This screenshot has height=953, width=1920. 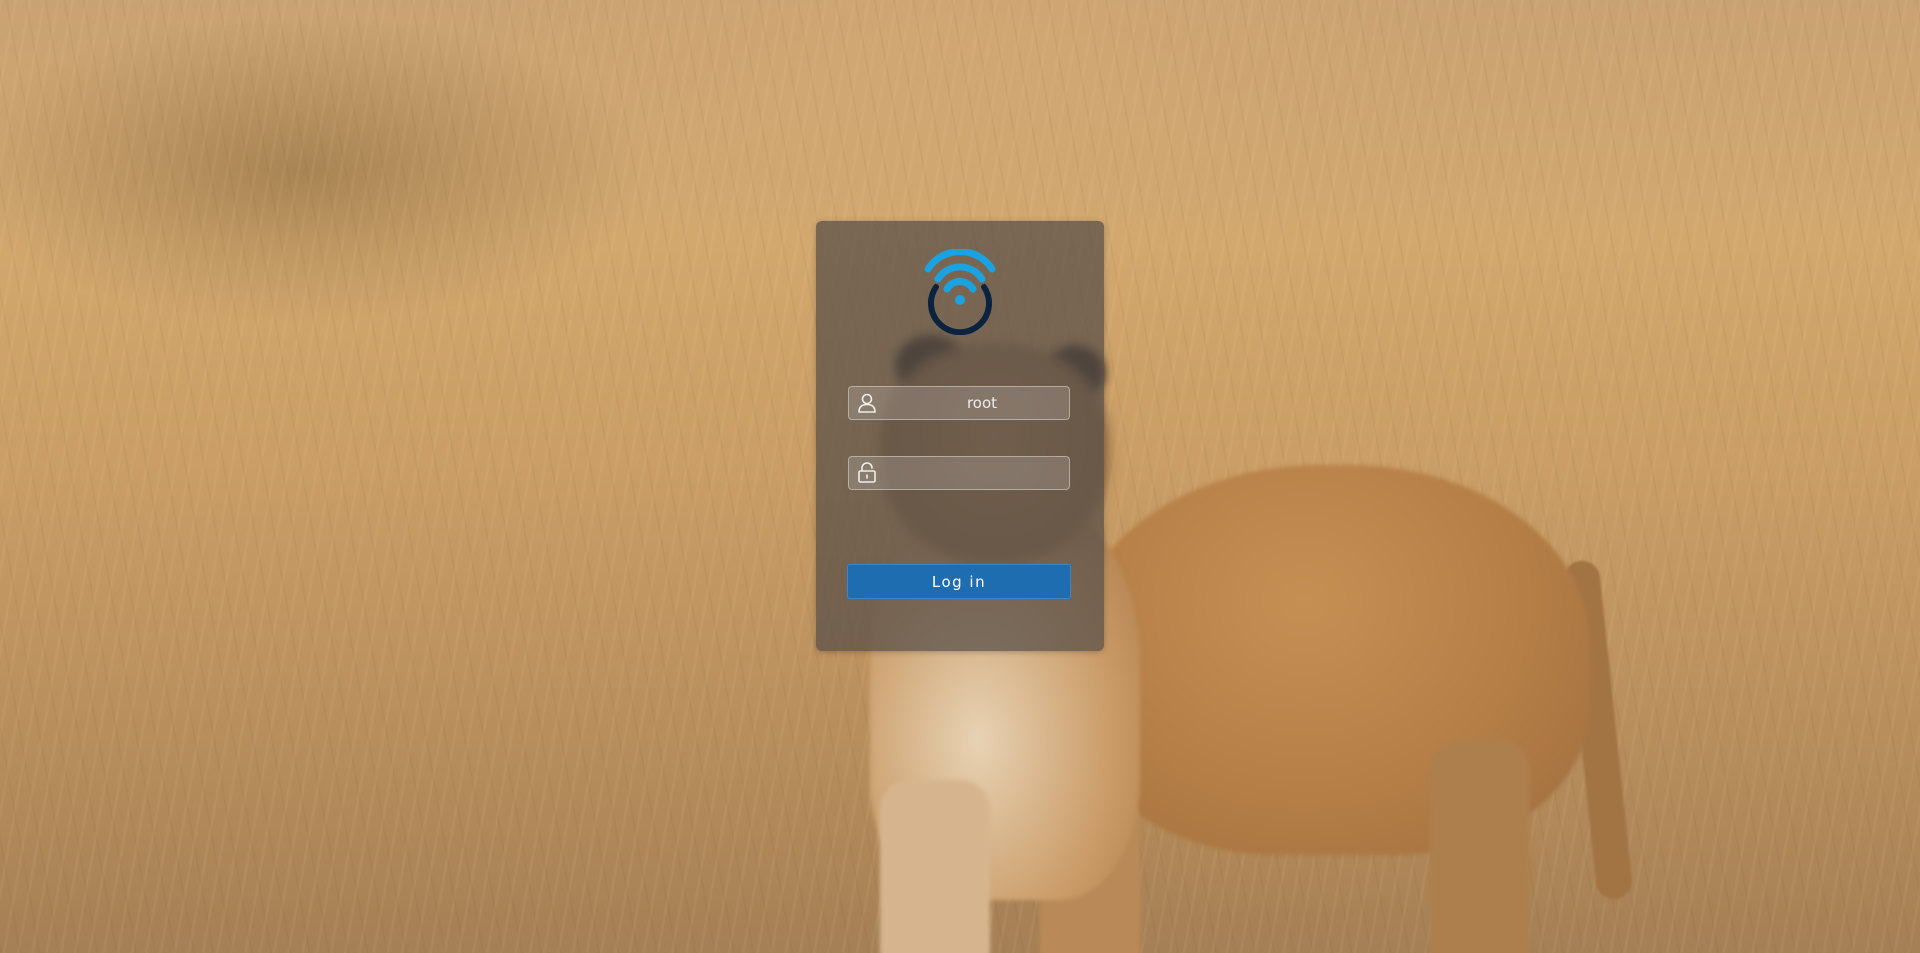 I want to click on username-input, so click(x=1000, y=403).